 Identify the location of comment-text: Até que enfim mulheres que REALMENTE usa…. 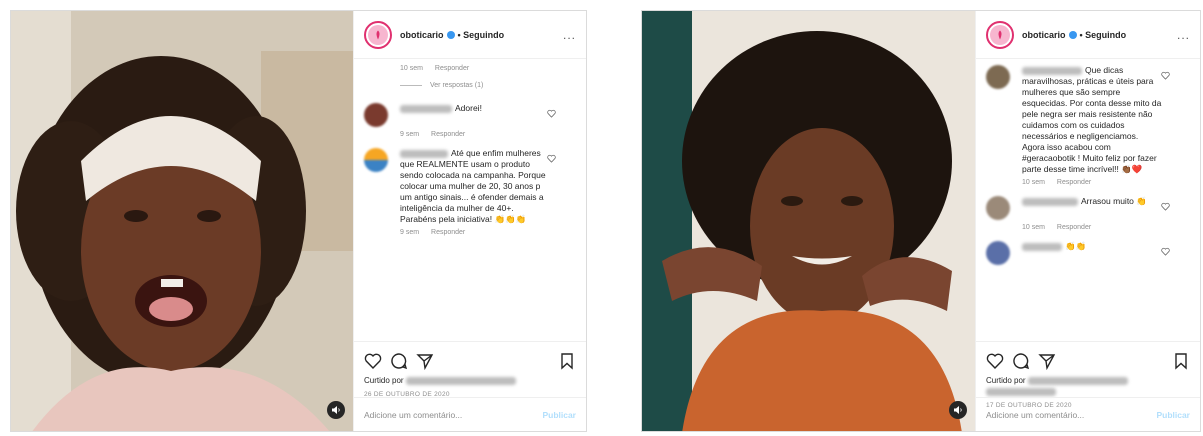
(473, 186).